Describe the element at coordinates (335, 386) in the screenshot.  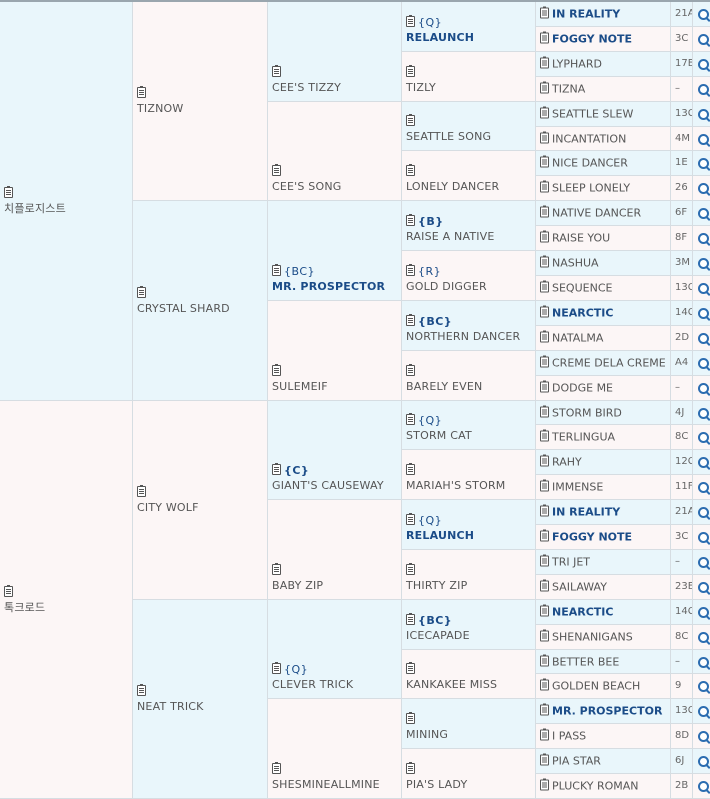
I see `horse-name: SULEMEIF` at that location.